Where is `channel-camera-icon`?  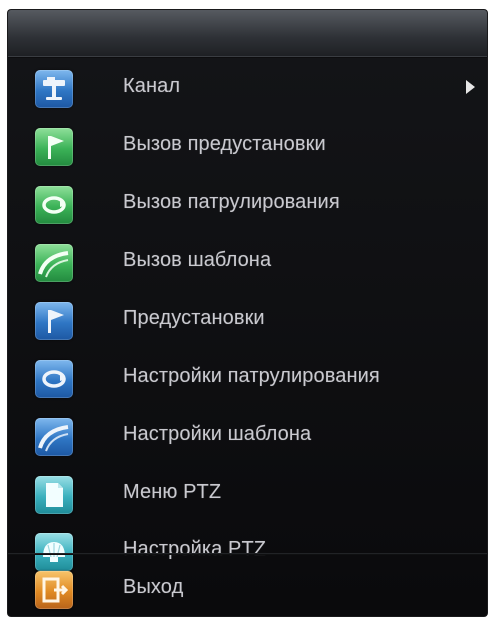 channel-camera-icon is located at coordinates (54, 89).